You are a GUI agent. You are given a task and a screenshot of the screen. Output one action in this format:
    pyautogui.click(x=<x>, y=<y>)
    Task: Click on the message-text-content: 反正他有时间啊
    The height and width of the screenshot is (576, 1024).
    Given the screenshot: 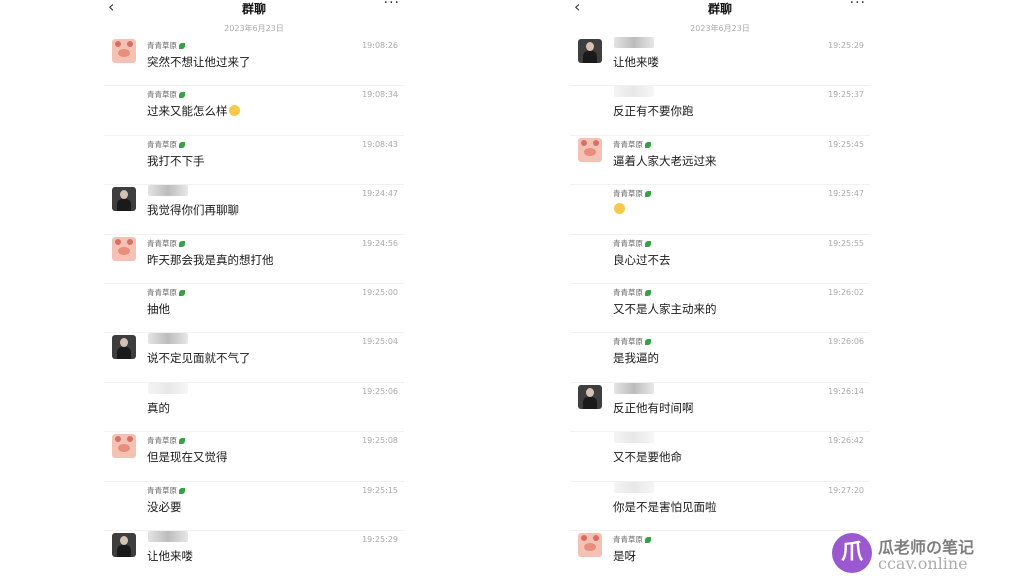 What is the action you would take?
    pyautogui.click(x=653, y=407)
    